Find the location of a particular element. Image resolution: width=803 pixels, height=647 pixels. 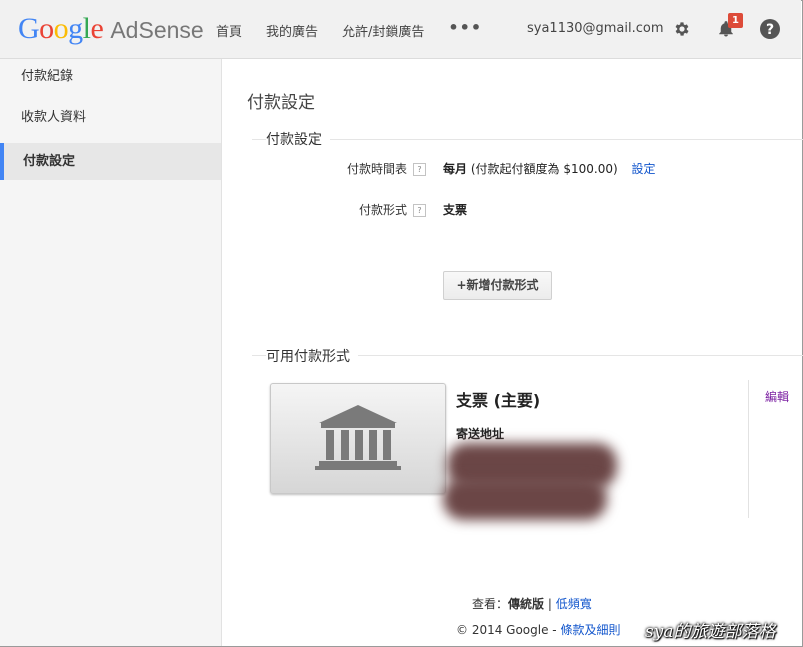

redacted-address is located at coordinates (525, 499).